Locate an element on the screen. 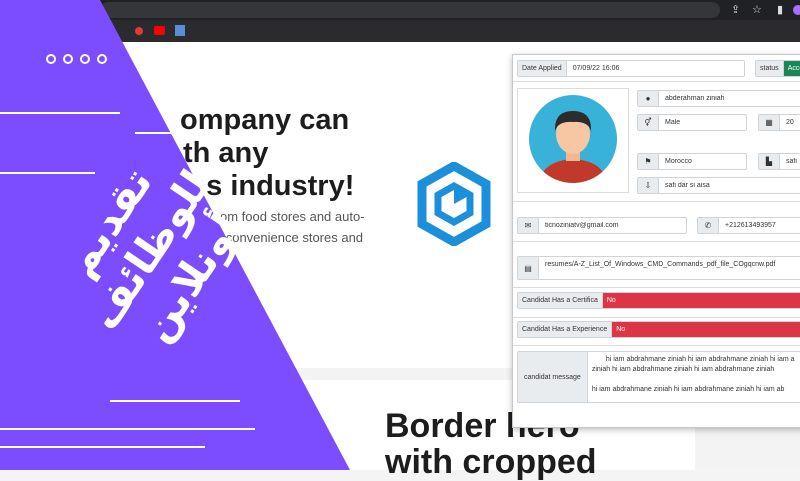  status-field: status Accep is located at coordinates (777, 68).